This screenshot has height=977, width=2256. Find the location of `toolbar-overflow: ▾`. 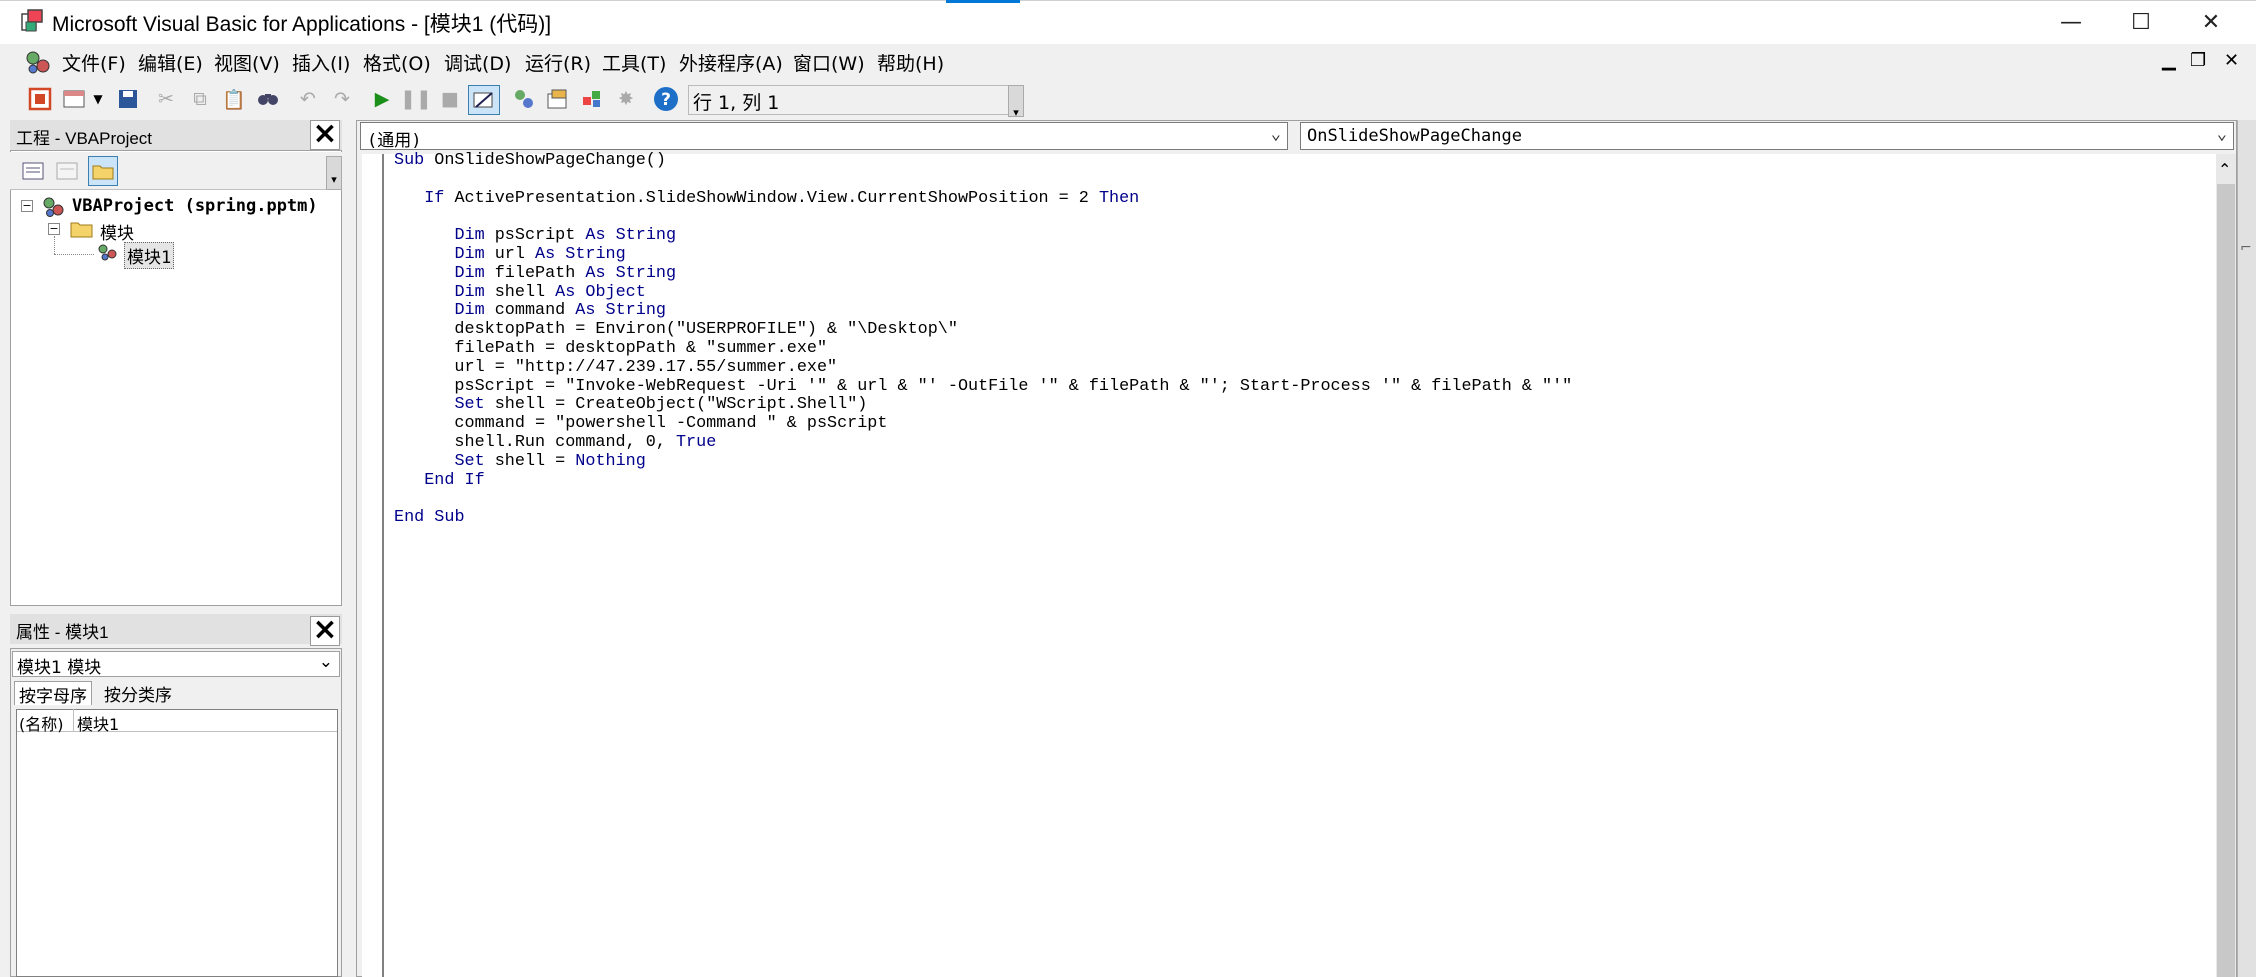

toolbar-overflow: ▾ is located at coordinates (1016, 102).